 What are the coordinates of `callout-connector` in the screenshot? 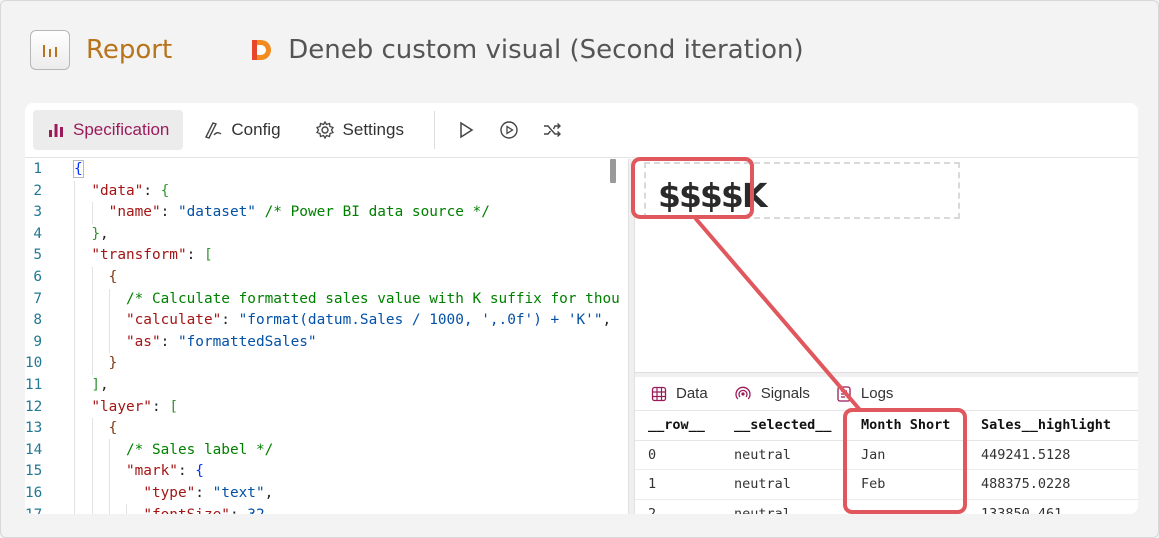 It's located at (778, 314).